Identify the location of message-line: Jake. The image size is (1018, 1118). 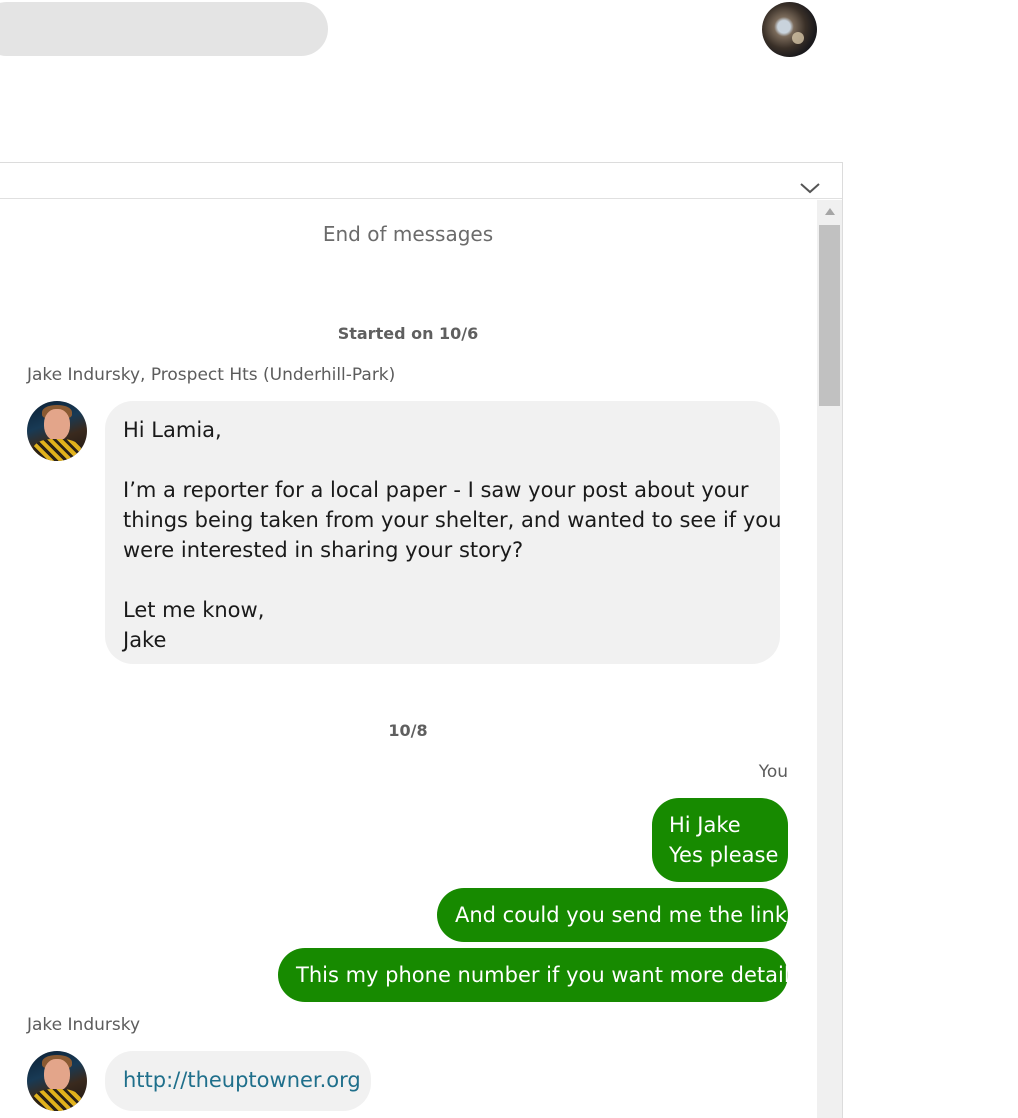
(145, 640).